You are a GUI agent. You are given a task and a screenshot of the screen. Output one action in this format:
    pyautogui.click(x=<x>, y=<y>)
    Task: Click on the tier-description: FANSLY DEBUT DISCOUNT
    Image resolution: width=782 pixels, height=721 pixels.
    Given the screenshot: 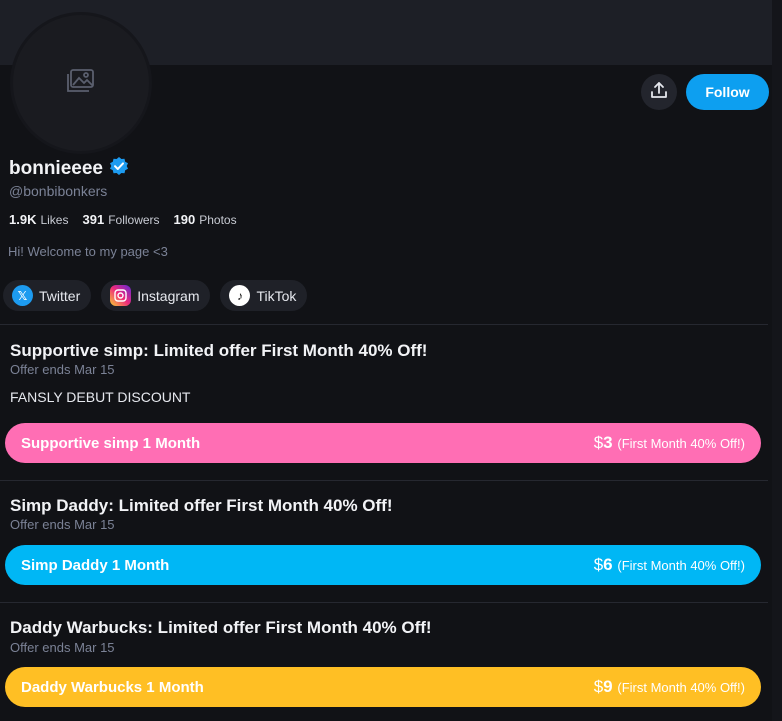 What is the action you would take?
    pyautogui.click(x=100, y=397)
    